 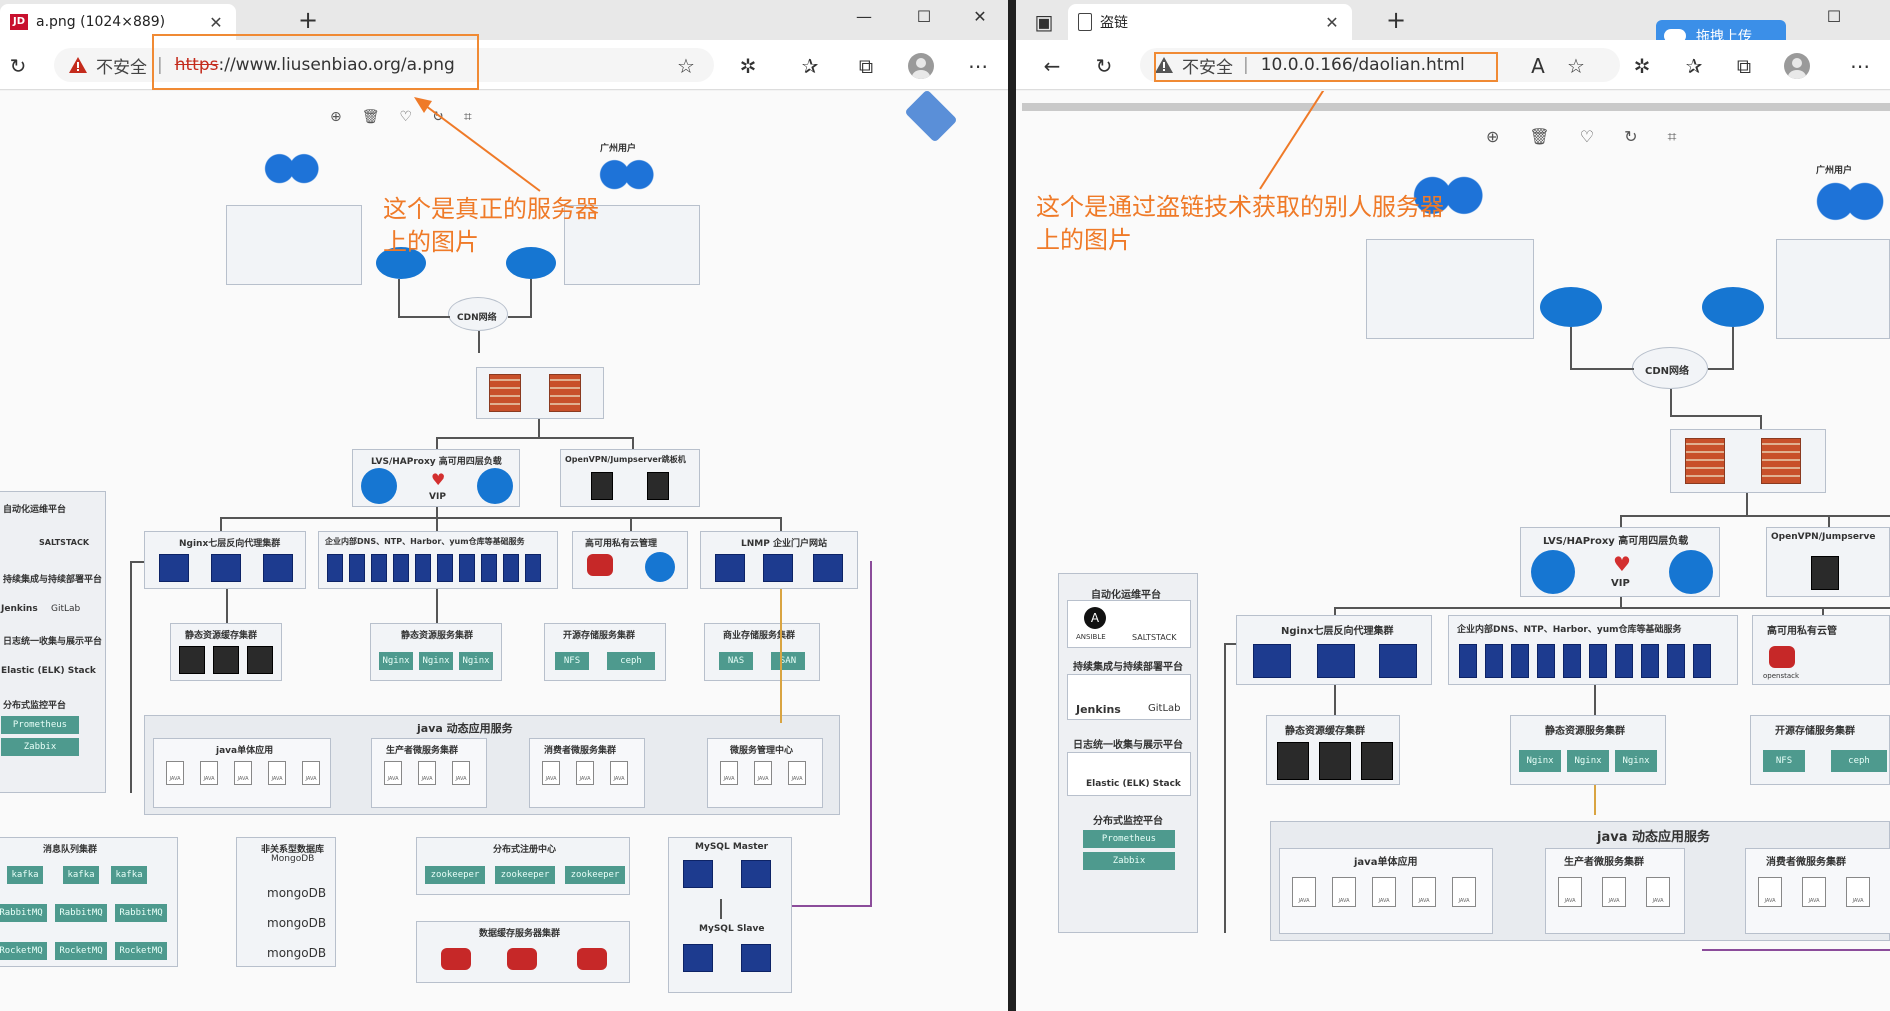 I want to click on registry-box: 分布式注册中心 zookeeper zookeeper zookeeper, so click(x=523, y=866).